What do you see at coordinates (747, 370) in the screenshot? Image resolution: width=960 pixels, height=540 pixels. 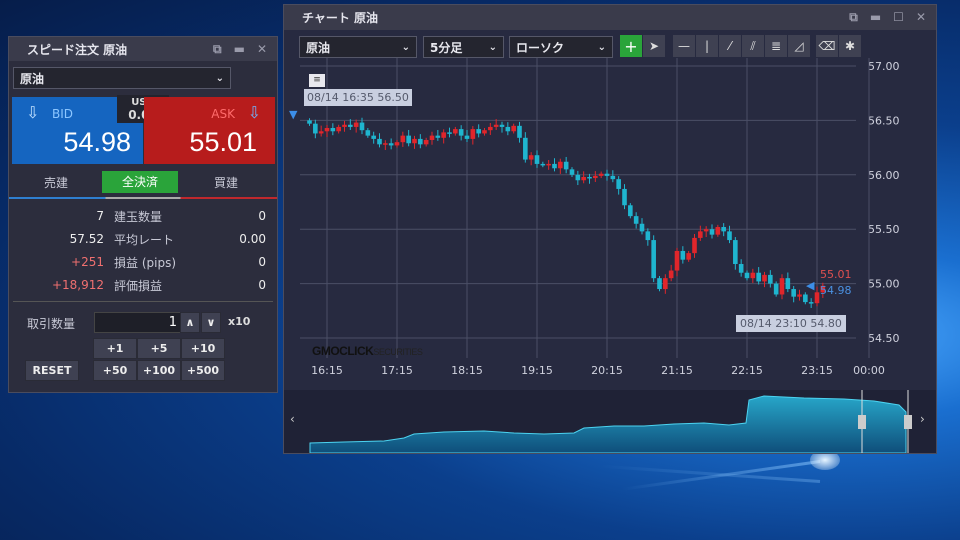 I see `x-tick-label: 22:15` at bounding box center [747, 370].